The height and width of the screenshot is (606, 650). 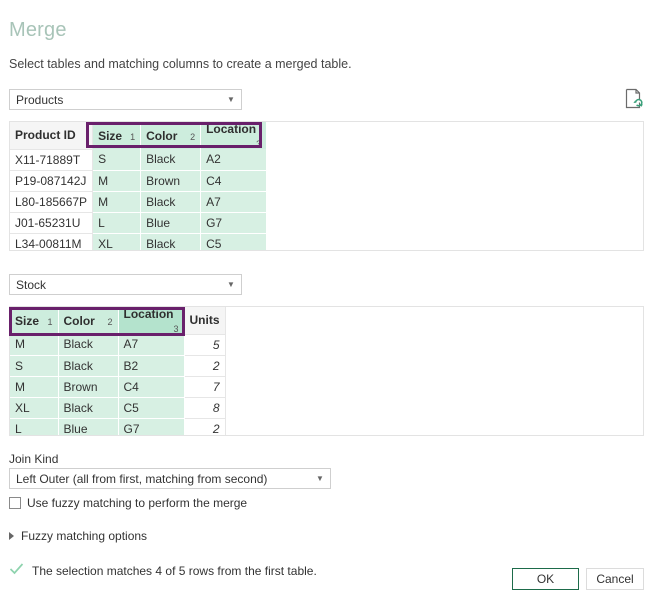 What do you see at coordinates (52, 202) in the screenshot?
I see `table-cell: L80-185667P` at bounding box center [52, 202].